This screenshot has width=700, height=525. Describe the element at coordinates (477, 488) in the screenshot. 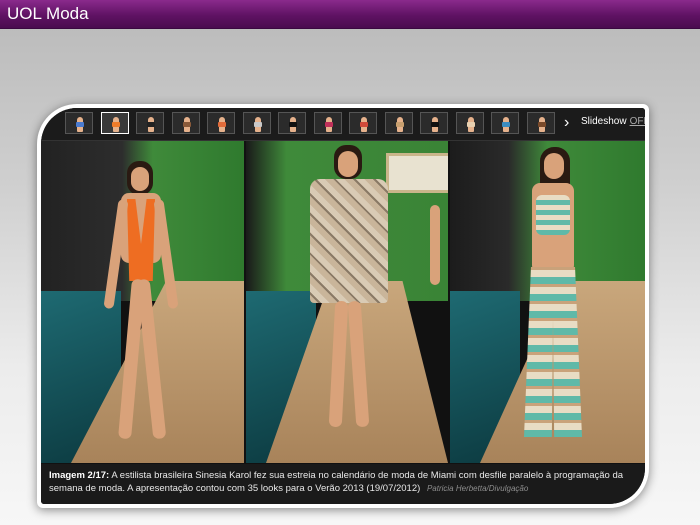

I see `photo-credit: Patricia Herbetta/Divulgação` at that location.